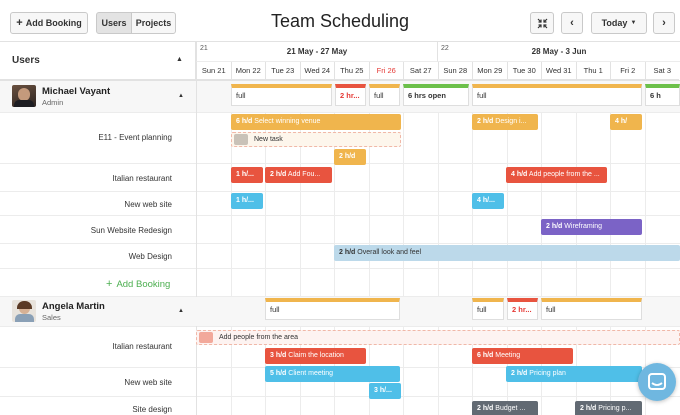  What do you see at coordinates (86, 256) in the screenshot?
I see `project-label: Web Design` at bounding box center [86, 256].